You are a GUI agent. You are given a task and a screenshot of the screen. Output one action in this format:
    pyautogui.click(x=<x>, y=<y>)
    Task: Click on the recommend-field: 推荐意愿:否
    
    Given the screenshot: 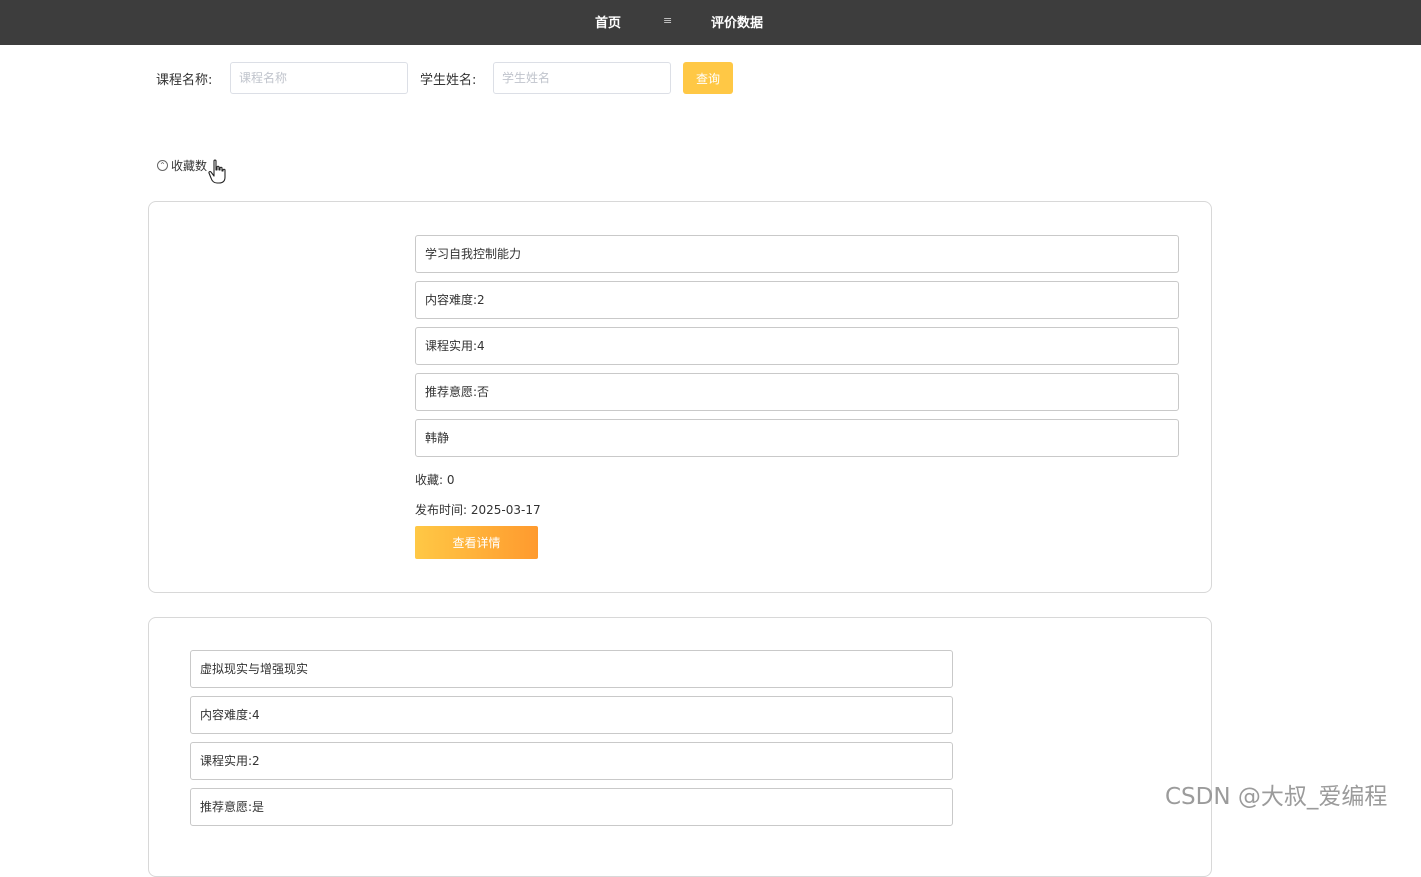 What is the action you would take?
    pyautogui.click(x=797, y=392)
    